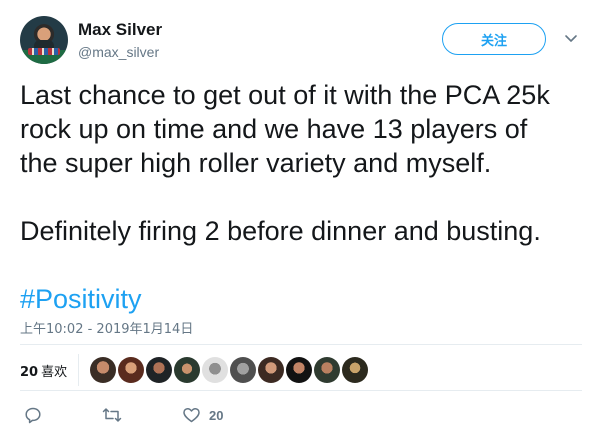 The height and width of the screenshot is (444, 596). I want to click on tweet-actions: 20, so click(170, 416).